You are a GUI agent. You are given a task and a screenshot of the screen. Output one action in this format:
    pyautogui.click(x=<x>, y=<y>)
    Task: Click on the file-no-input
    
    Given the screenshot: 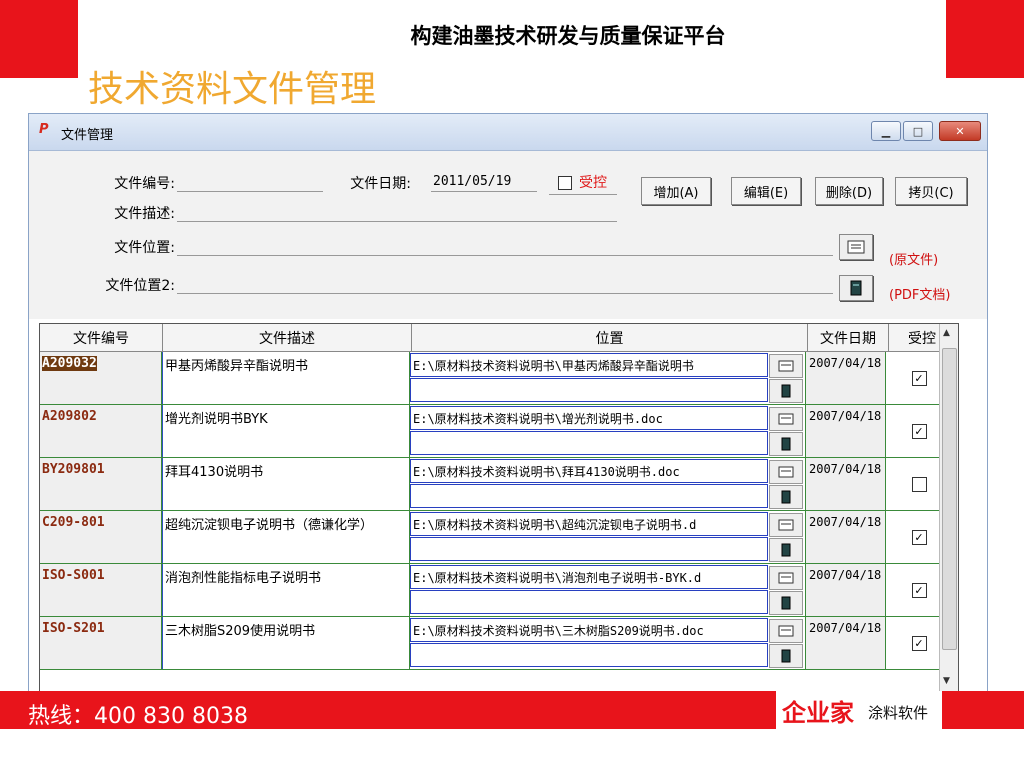 What is the action you would take?
    pyautogui.click(x=250, y=181)
    